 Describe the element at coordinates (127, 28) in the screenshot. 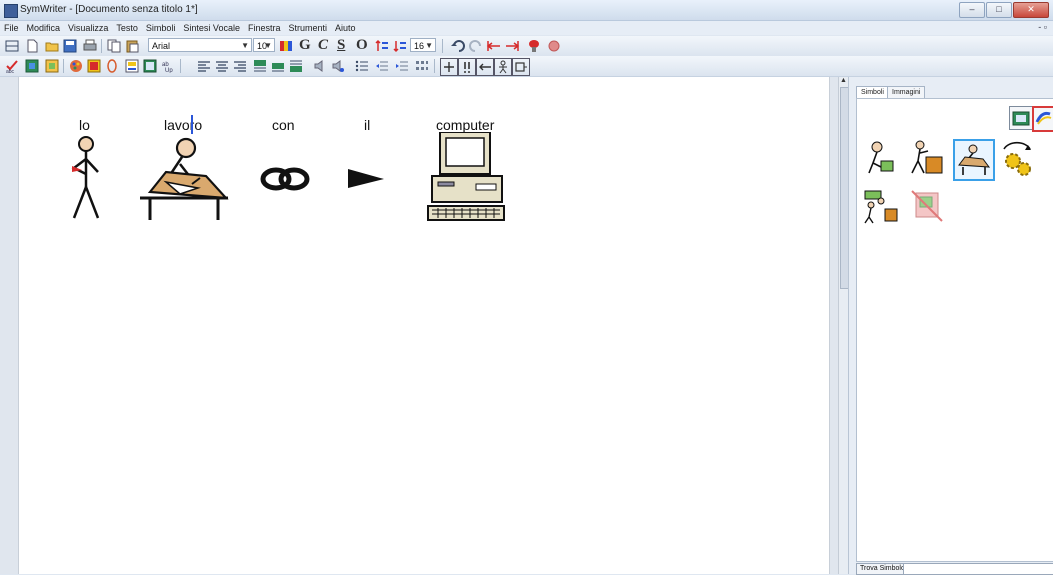

I see `menu-testo: Testo` at that location.